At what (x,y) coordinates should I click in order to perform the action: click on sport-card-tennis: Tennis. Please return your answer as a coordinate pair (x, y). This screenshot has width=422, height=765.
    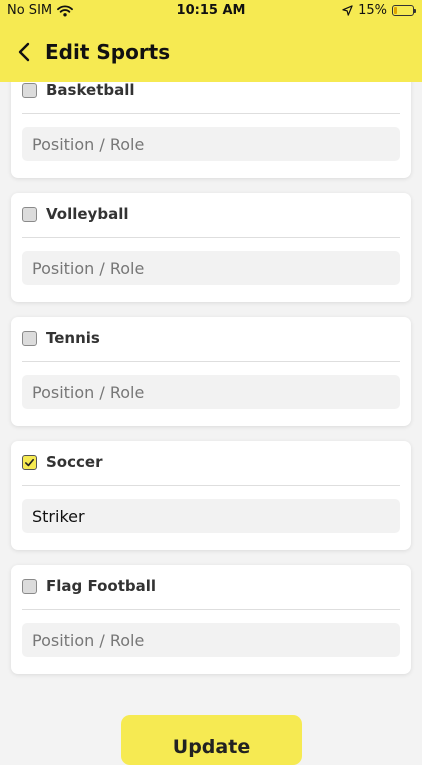
    Looking at the image, I should click on (211, 371).